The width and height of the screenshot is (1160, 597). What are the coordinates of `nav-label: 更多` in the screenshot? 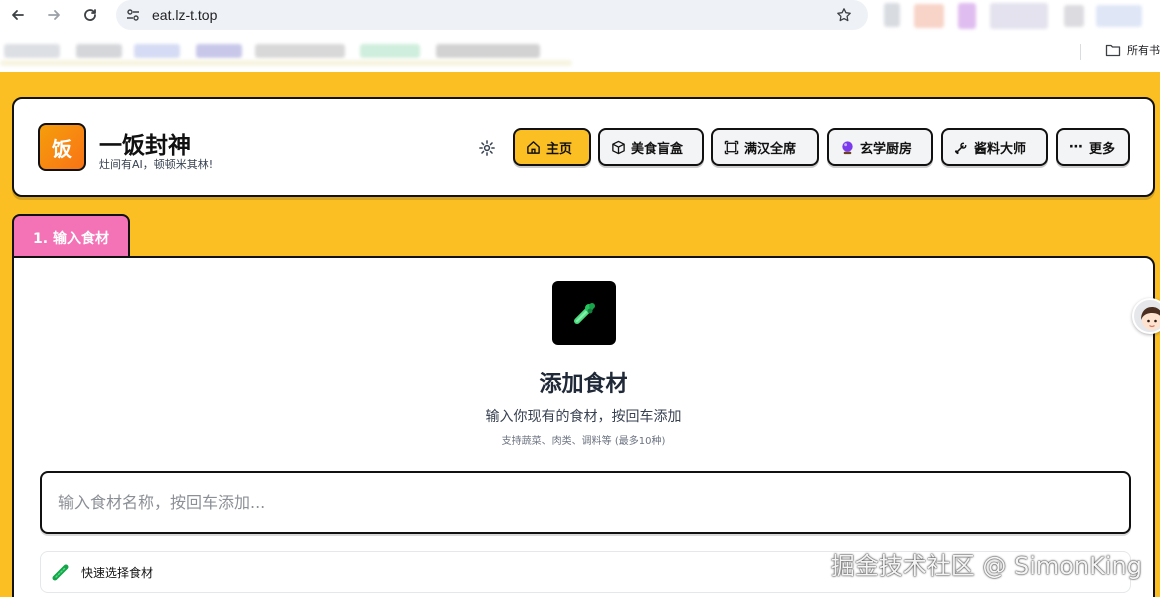 It's located at (1102, 149).